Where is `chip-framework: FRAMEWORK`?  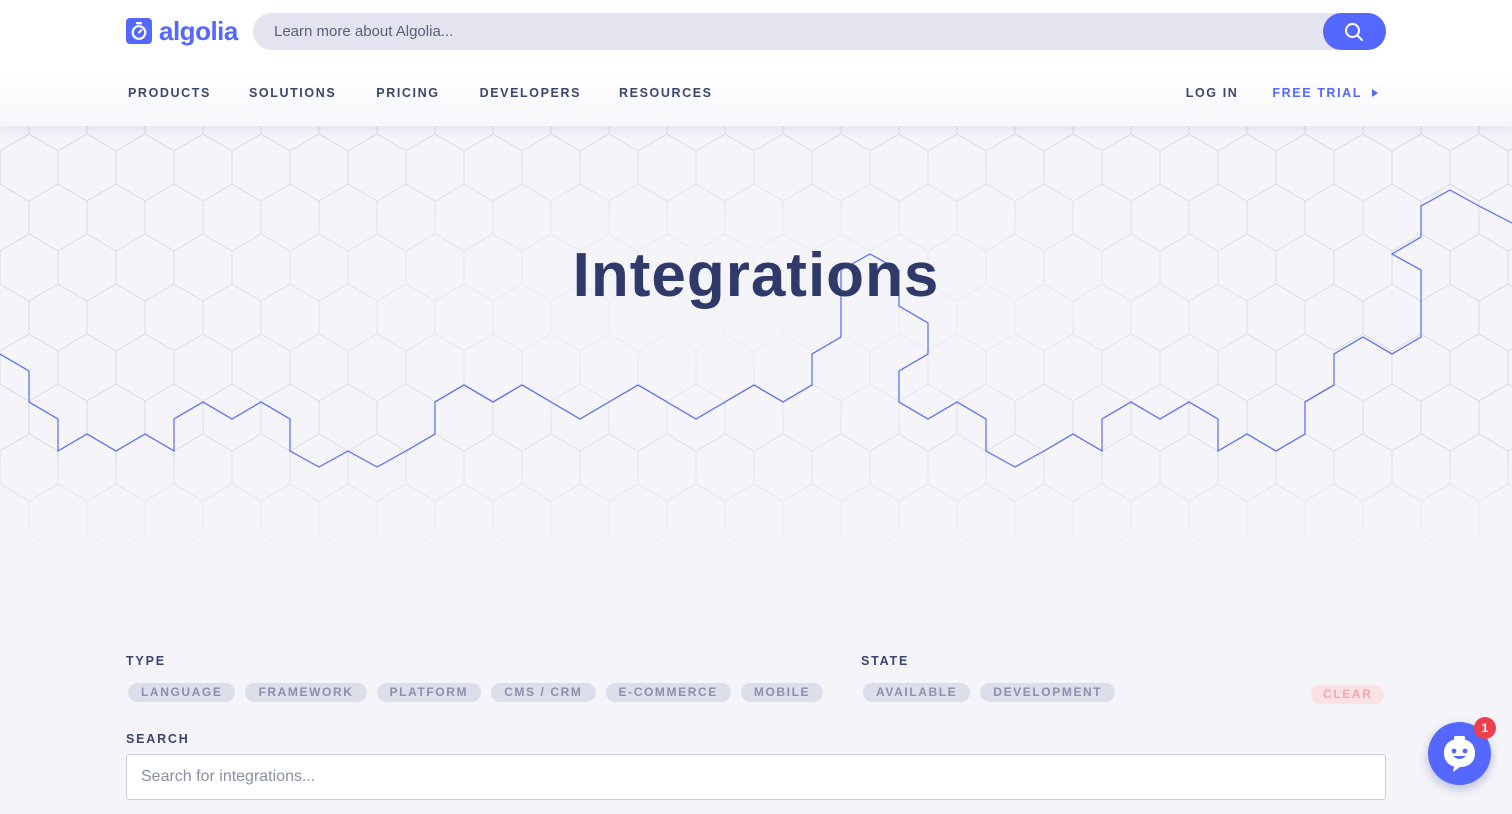 chip-framework: FRAMEWORK is located at coordinates (306, 692).